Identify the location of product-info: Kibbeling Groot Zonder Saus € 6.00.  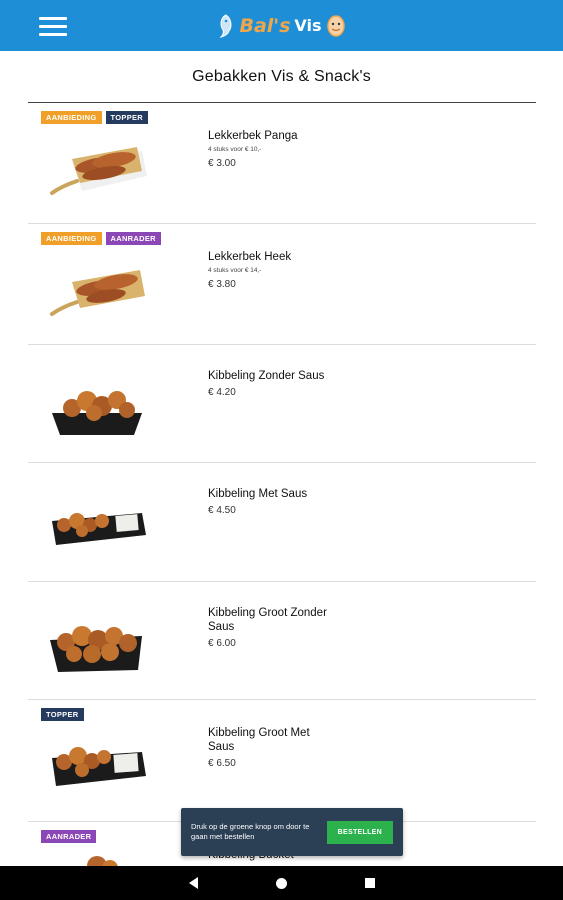
(268, 627).